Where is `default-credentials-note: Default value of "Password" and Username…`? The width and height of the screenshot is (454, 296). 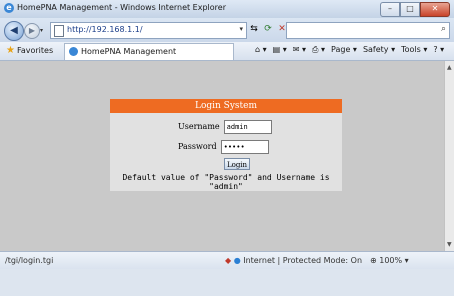 default-credentials-note: Default value of "Password" and Username… is located at coordinates (226, 182).